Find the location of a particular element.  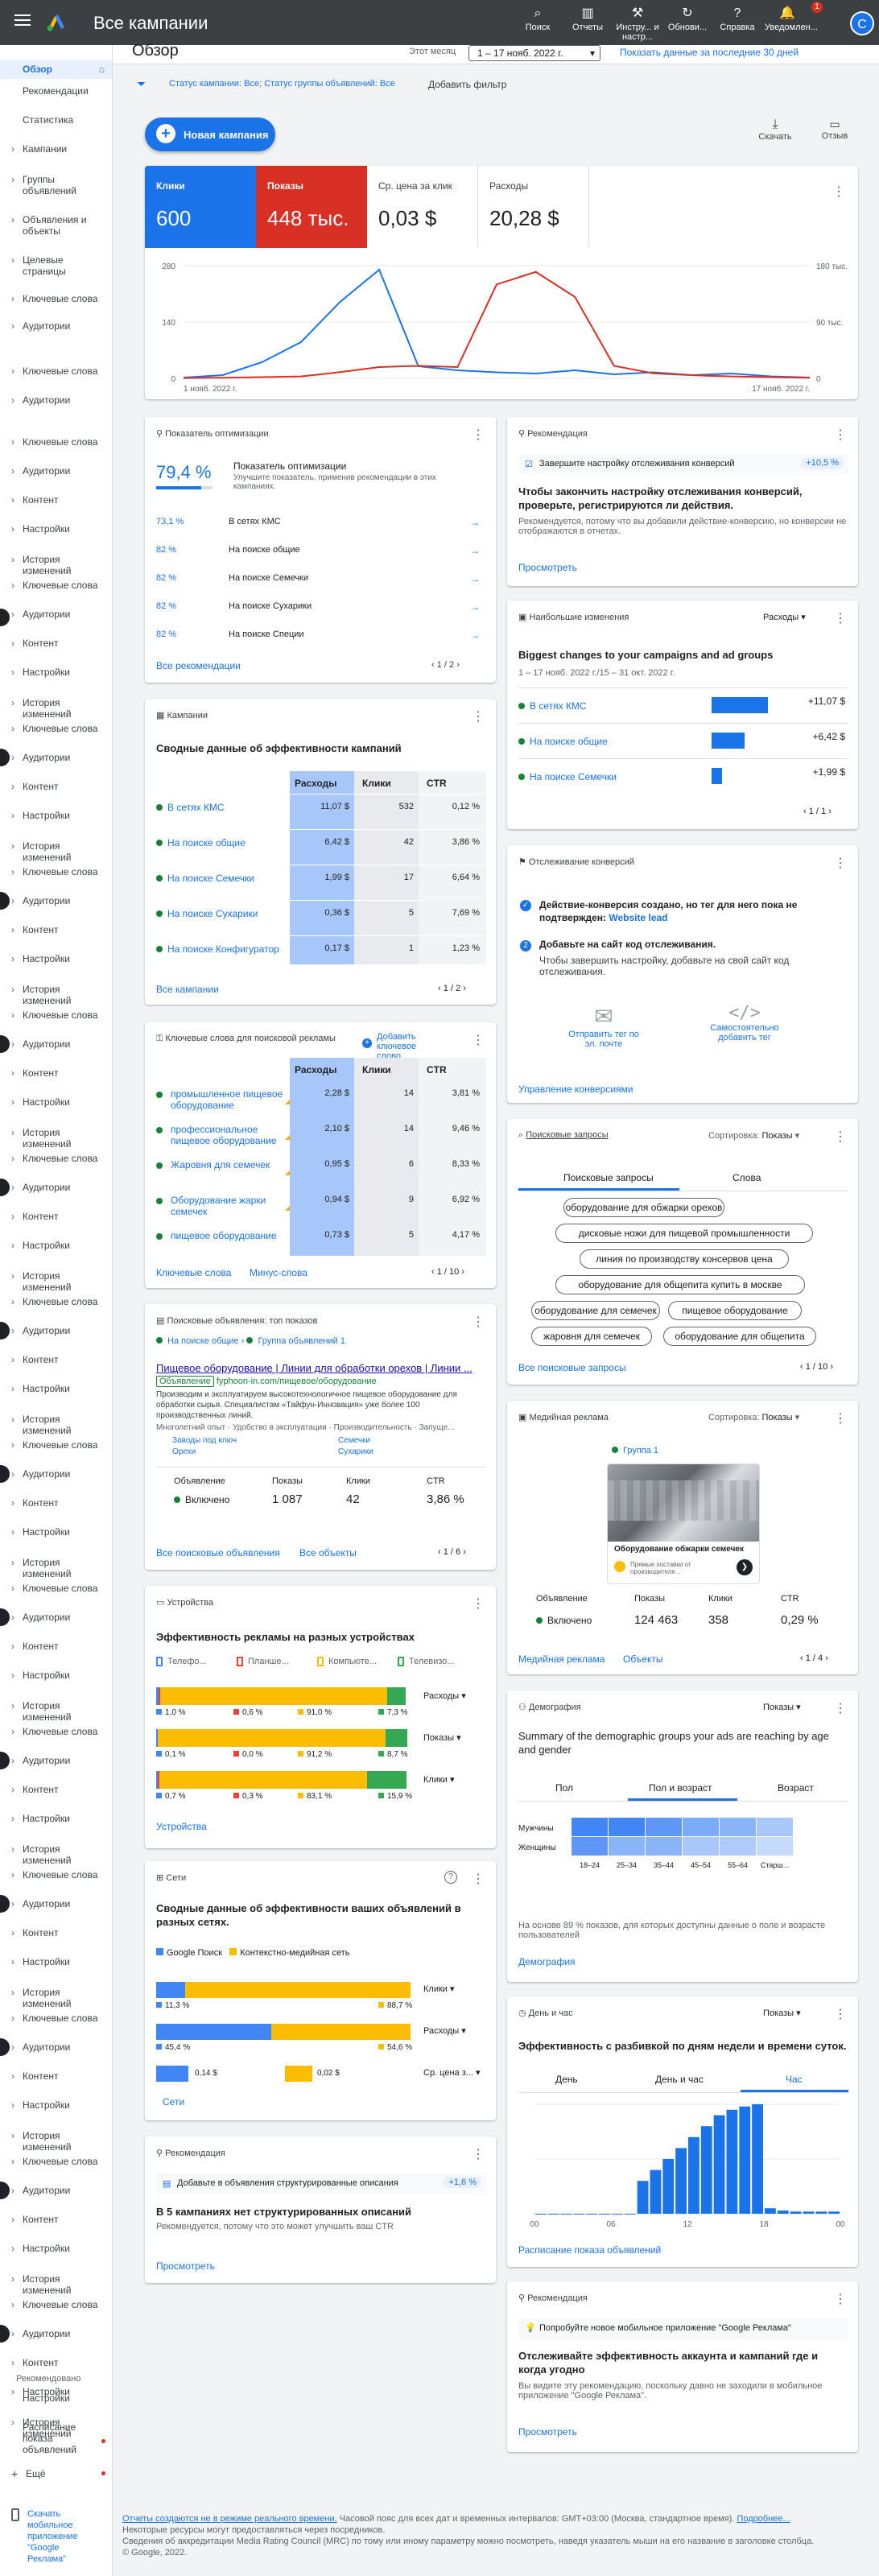

sidebar-item-26: Ключевые слова is located at coordinates (50, 871).